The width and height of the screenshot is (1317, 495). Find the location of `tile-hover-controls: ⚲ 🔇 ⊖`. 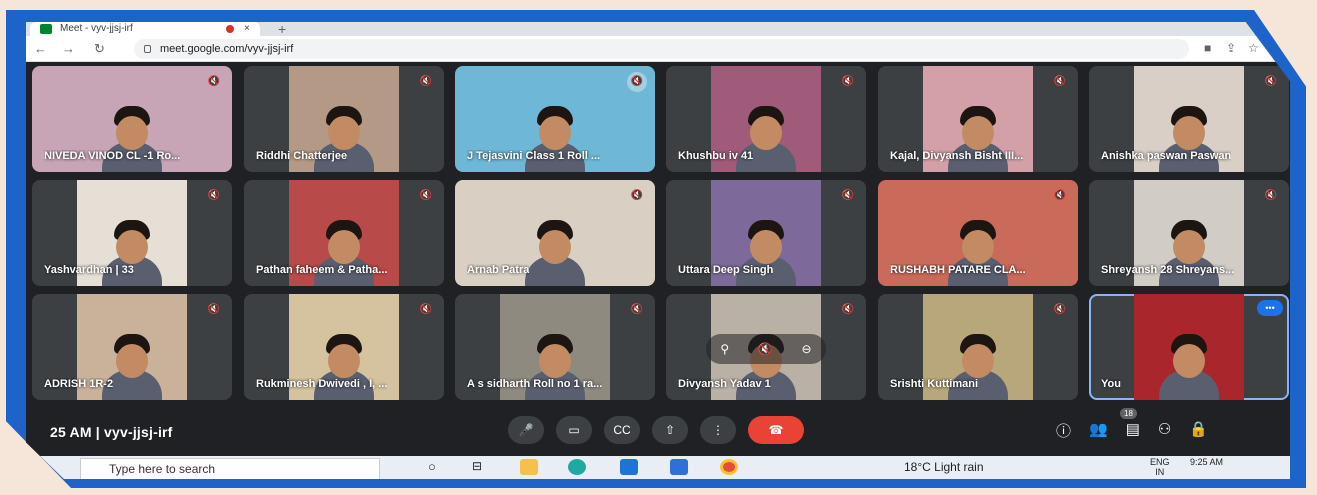

tile-hover-controls: ⚲ 🔇 ⊖ is located at coordinates (766, 349).